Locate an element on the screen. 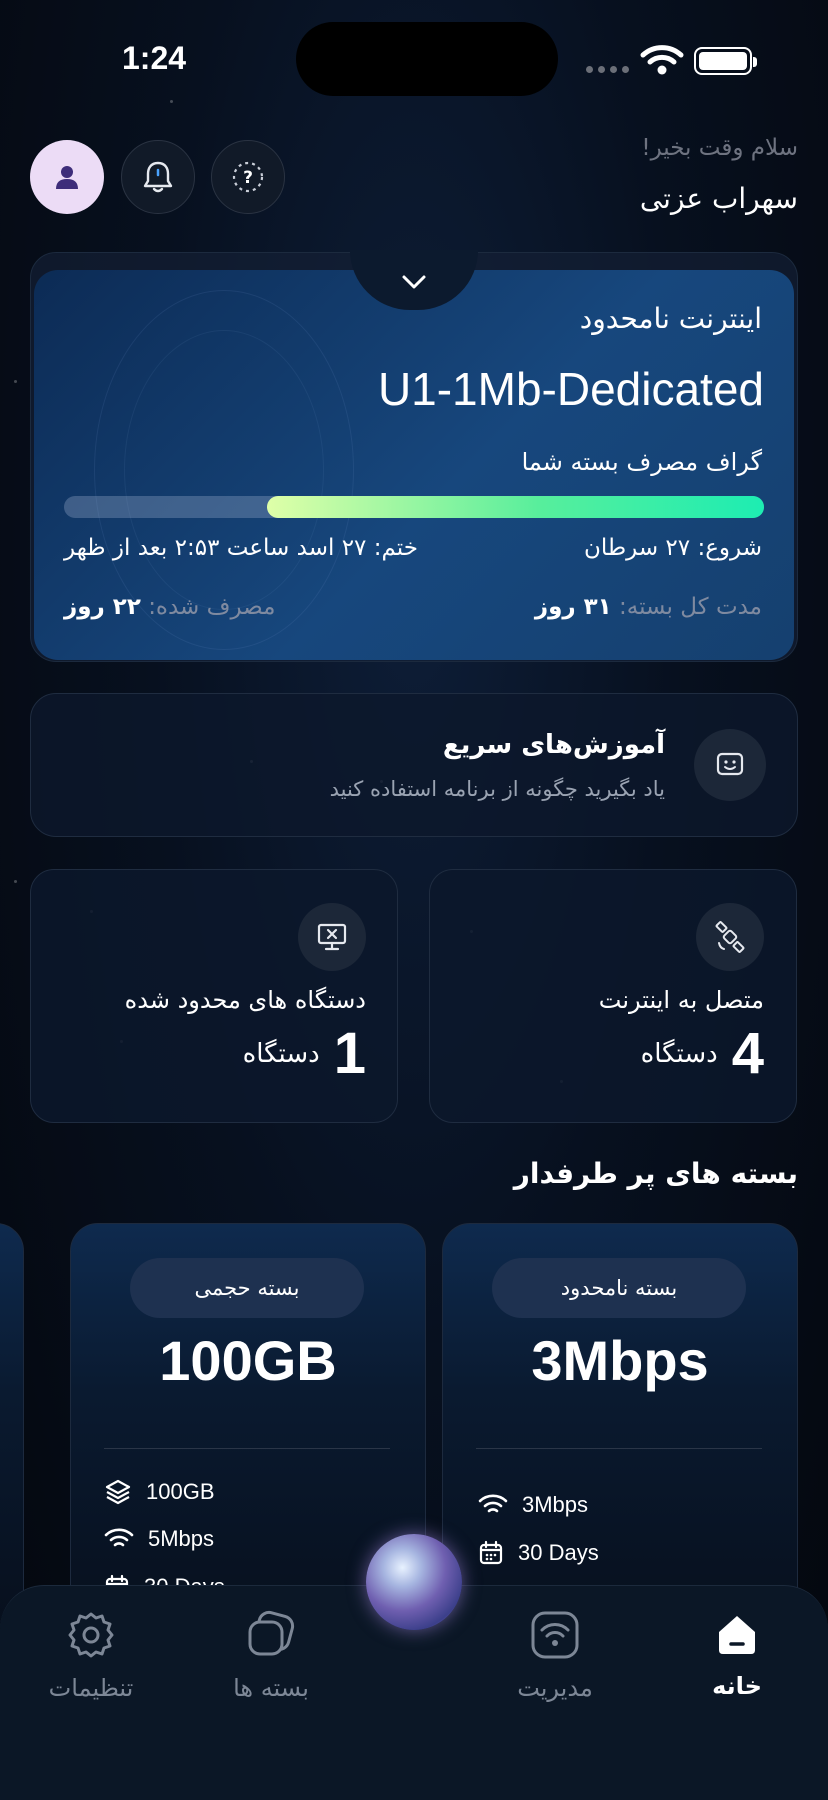 Image resolution: width=828 pixels, height=1800 pixels. greeting: سلام وقت بخیر! is located at coordinates (719, 148).